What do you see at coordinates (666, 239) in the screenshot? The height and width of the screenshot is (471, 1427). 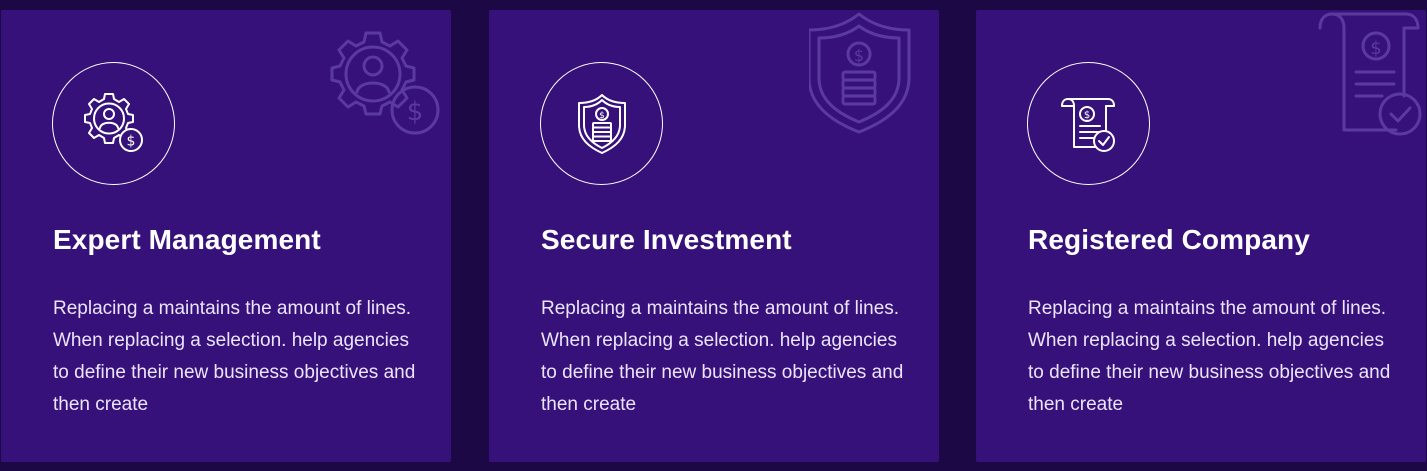 I see `feature-title: Secure Investment` at bounding box center [666, 239].